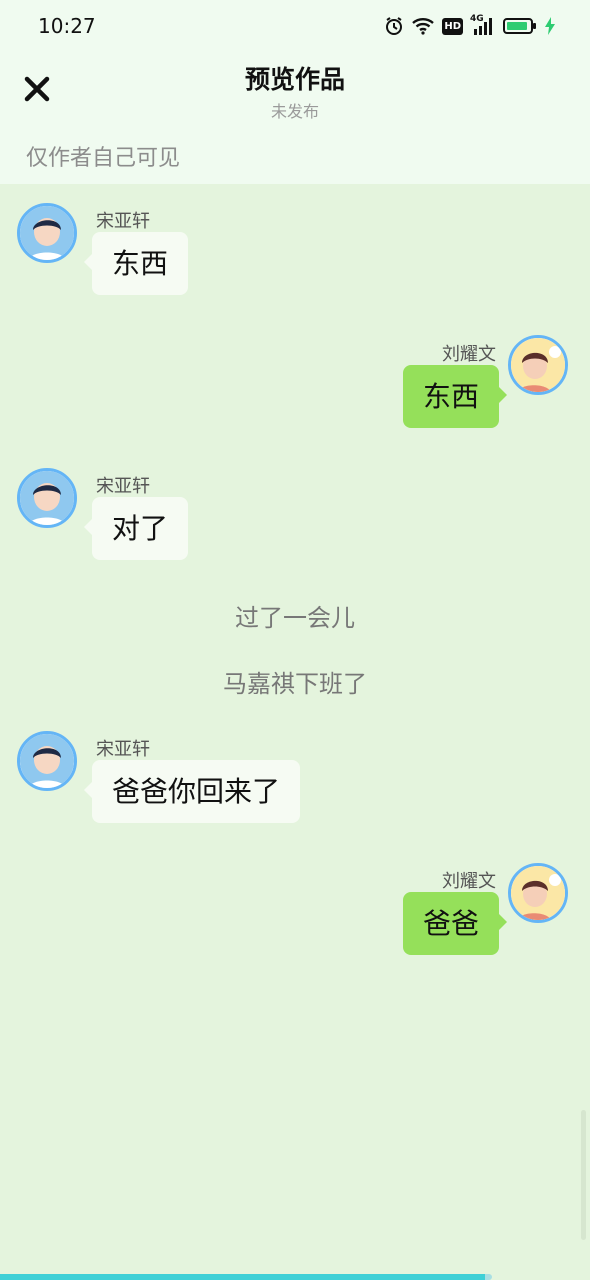 Image resolution: width=590 pixels, height=1280 pixels. Describe the element at coordinates (242, 1277) in the screenshot. I see `bottom-progress-fill` at that location.